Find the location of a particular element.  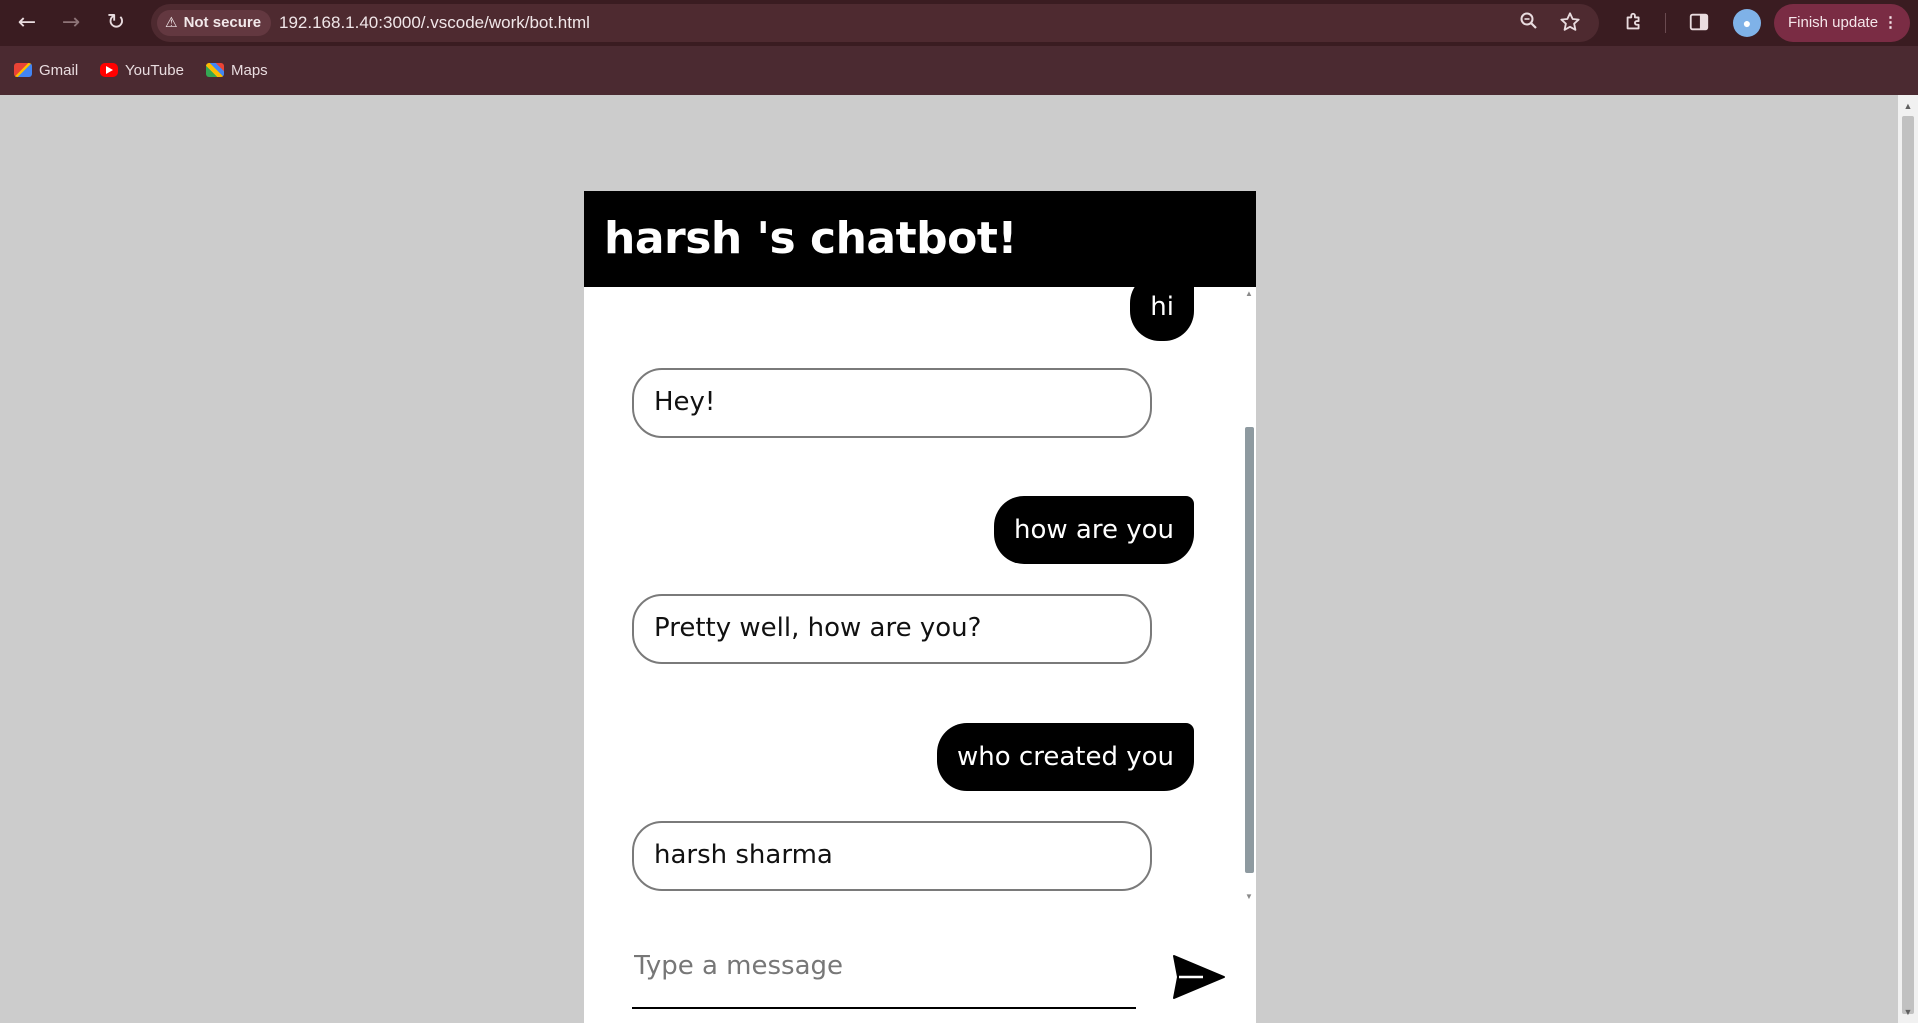

bot-message: Hey! is located at coordinates (892, 403).